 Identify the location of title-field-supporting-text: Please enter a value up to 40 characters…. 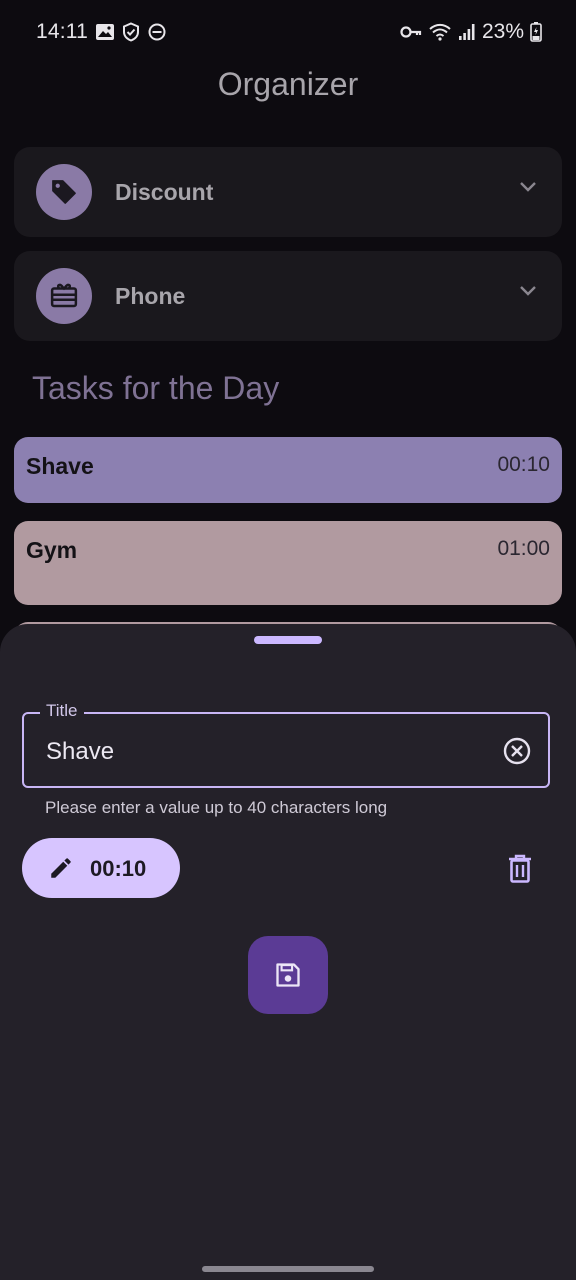
(216, 807).